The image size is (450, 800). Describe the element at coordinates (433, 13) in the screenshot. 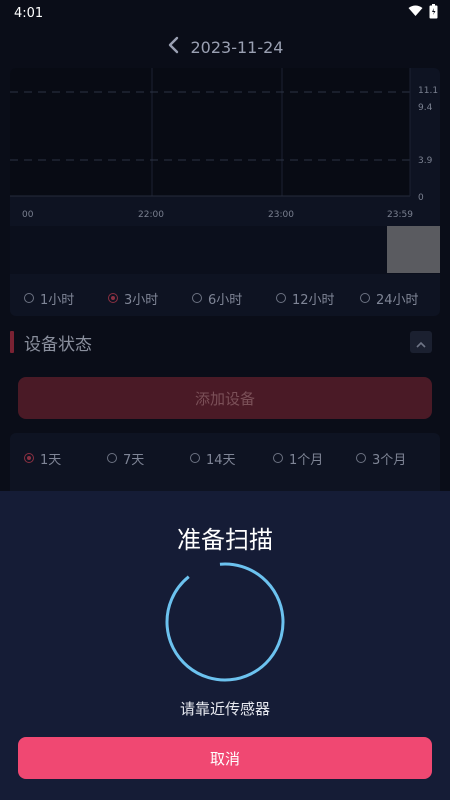

I see `battery-icon` at that location.